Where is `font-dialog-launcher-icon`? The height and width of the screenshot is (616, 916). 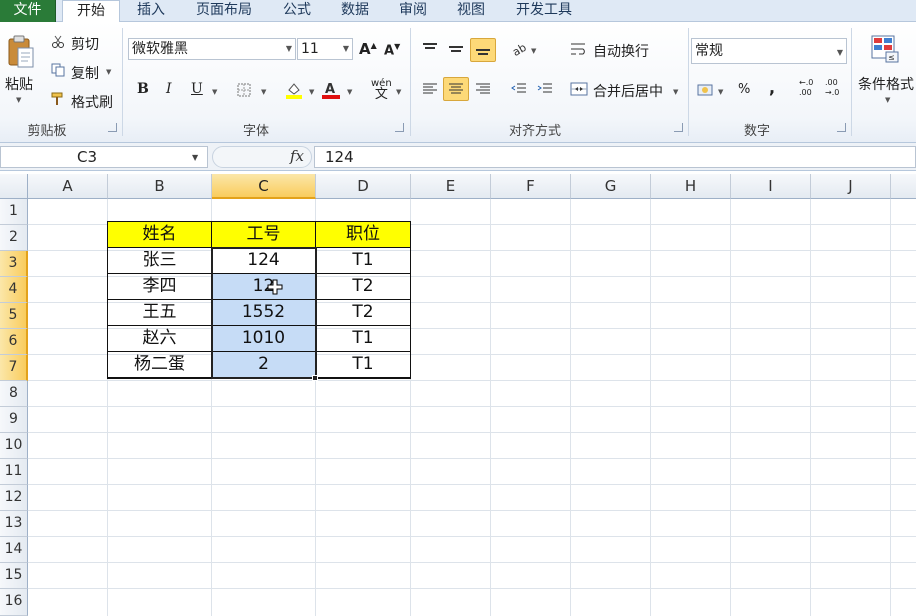
font-dialog-launcher-icon is located at coordinates (399, 127).